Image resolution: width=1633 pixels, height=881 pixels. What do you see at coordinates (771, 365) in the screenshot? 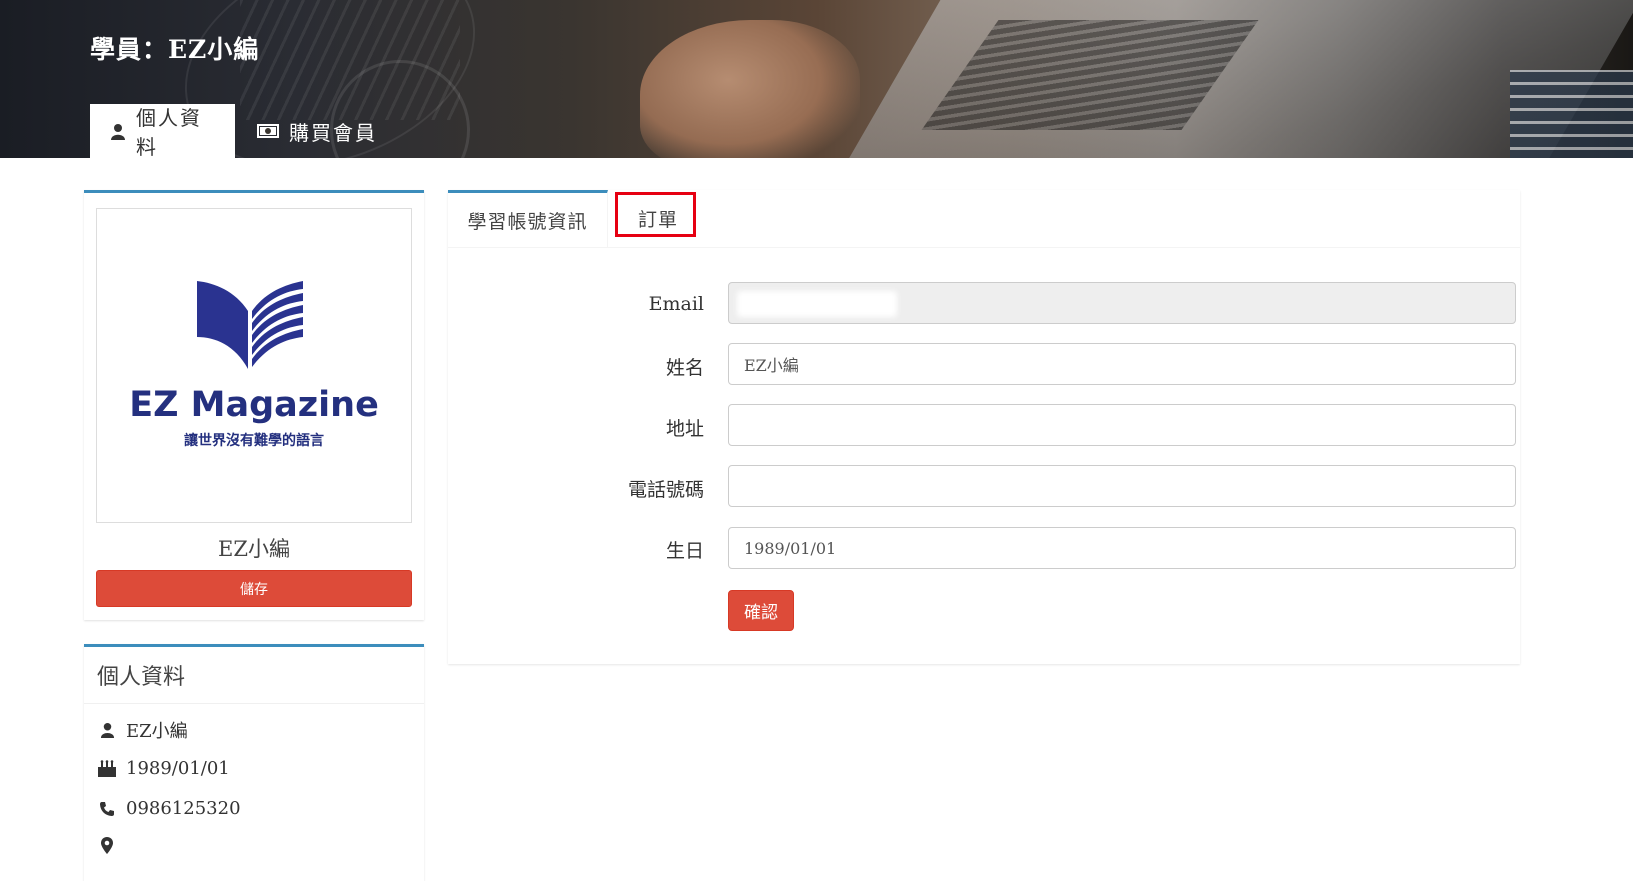
I see `name-value: EZ小編` at bounding box center [771, 365].